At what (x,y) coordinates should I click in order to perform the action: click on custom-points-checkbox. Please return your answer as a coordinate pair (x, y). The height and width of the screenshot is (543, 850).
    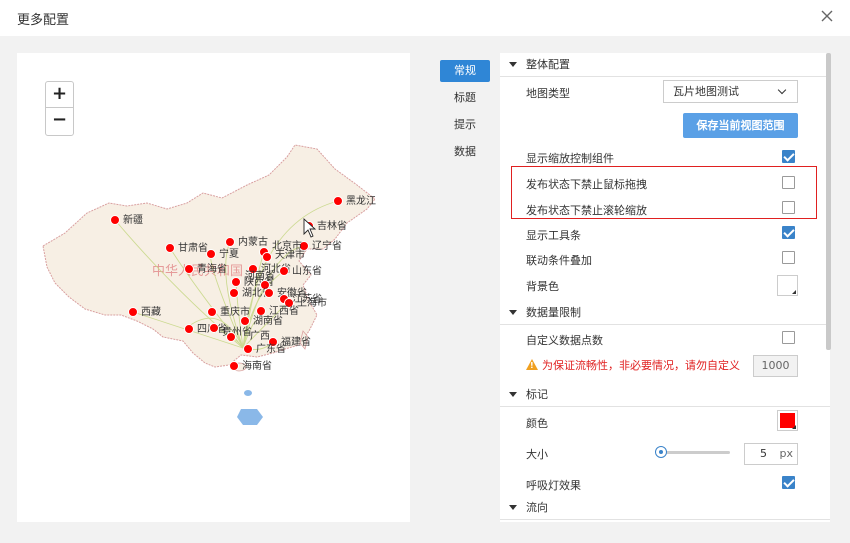
    Looking at the image, I should click on (788, 337).